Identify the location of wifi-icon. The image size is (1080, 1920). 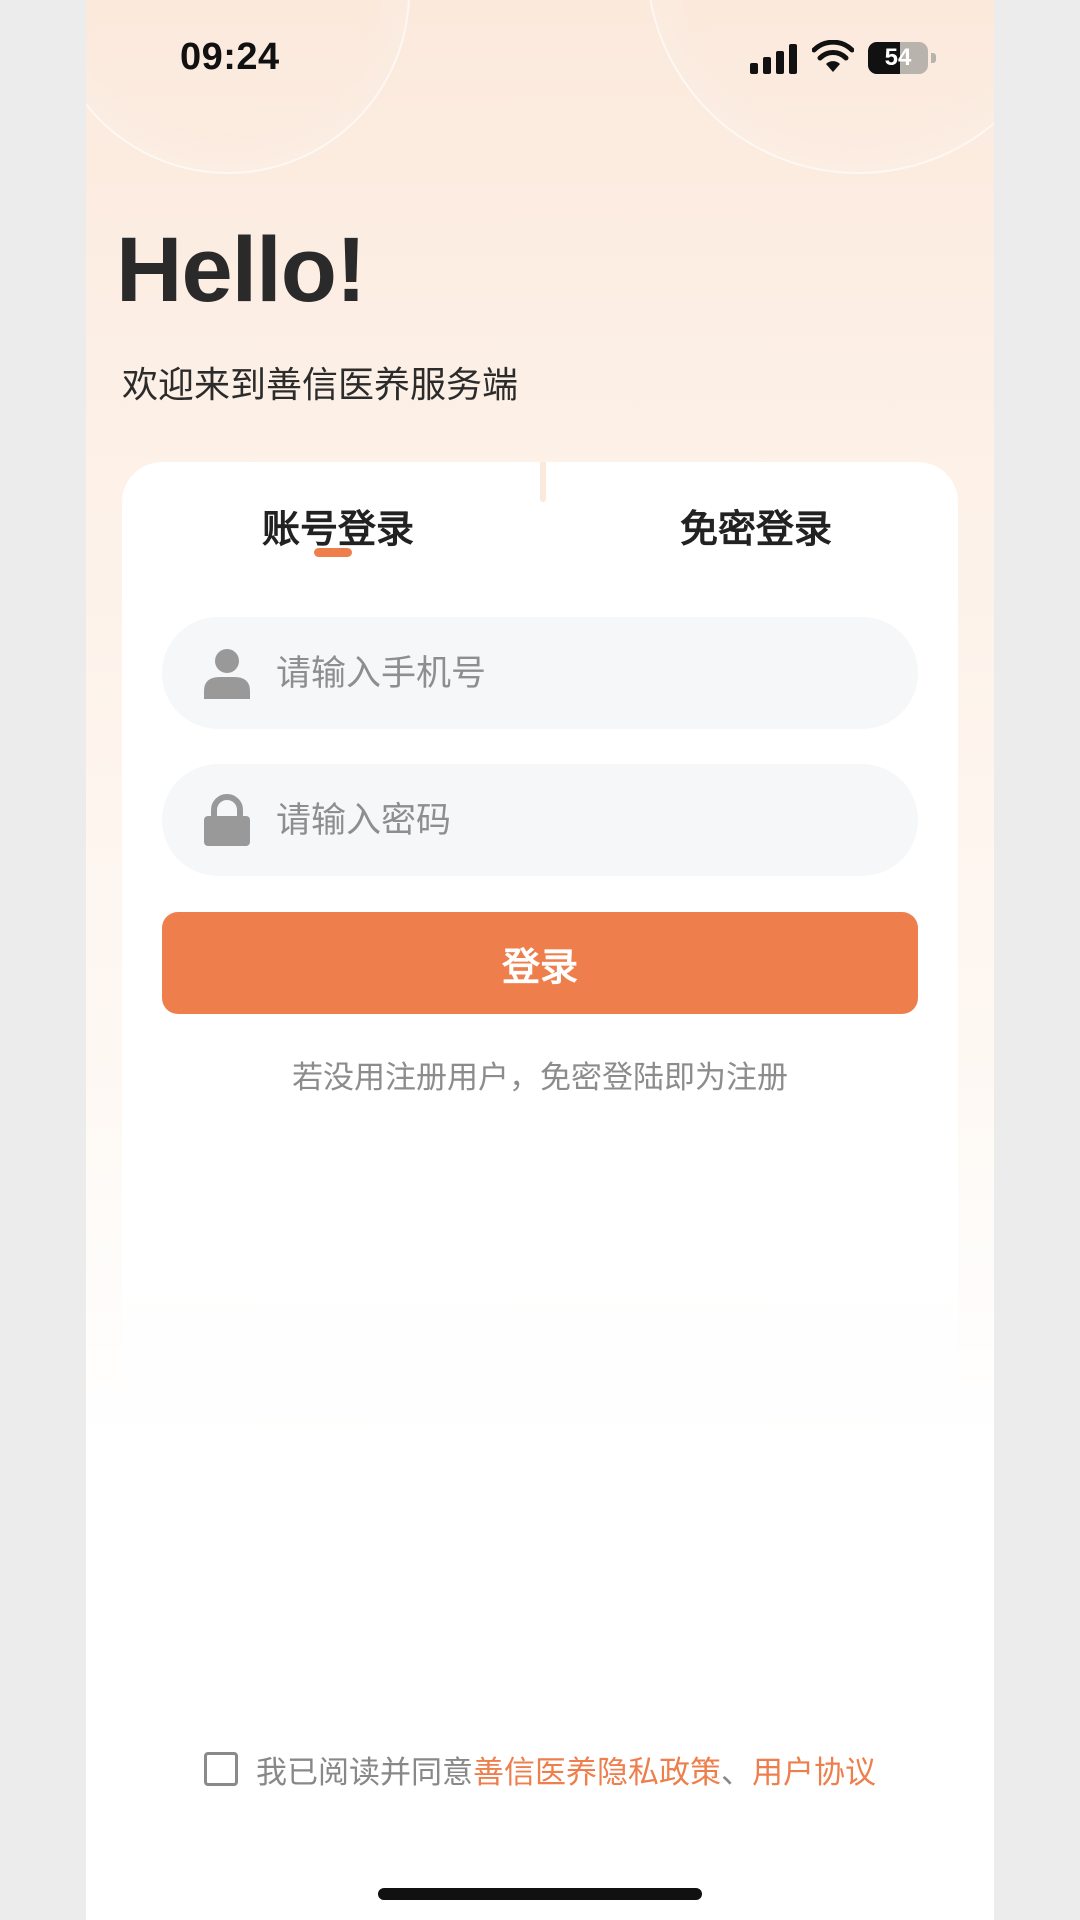
(833, 56).